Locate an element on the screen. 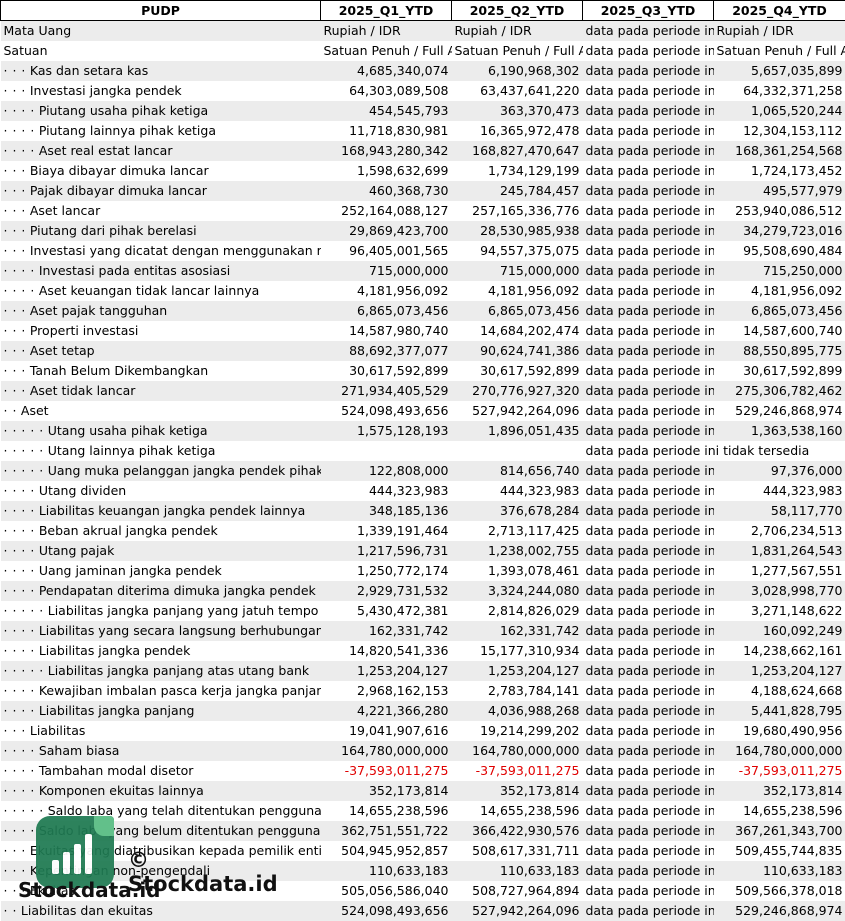 The image size is (845, 921). row-label-cell: · · · Biaya dibayar dimuka lancar is located at coordinates (161, 171).